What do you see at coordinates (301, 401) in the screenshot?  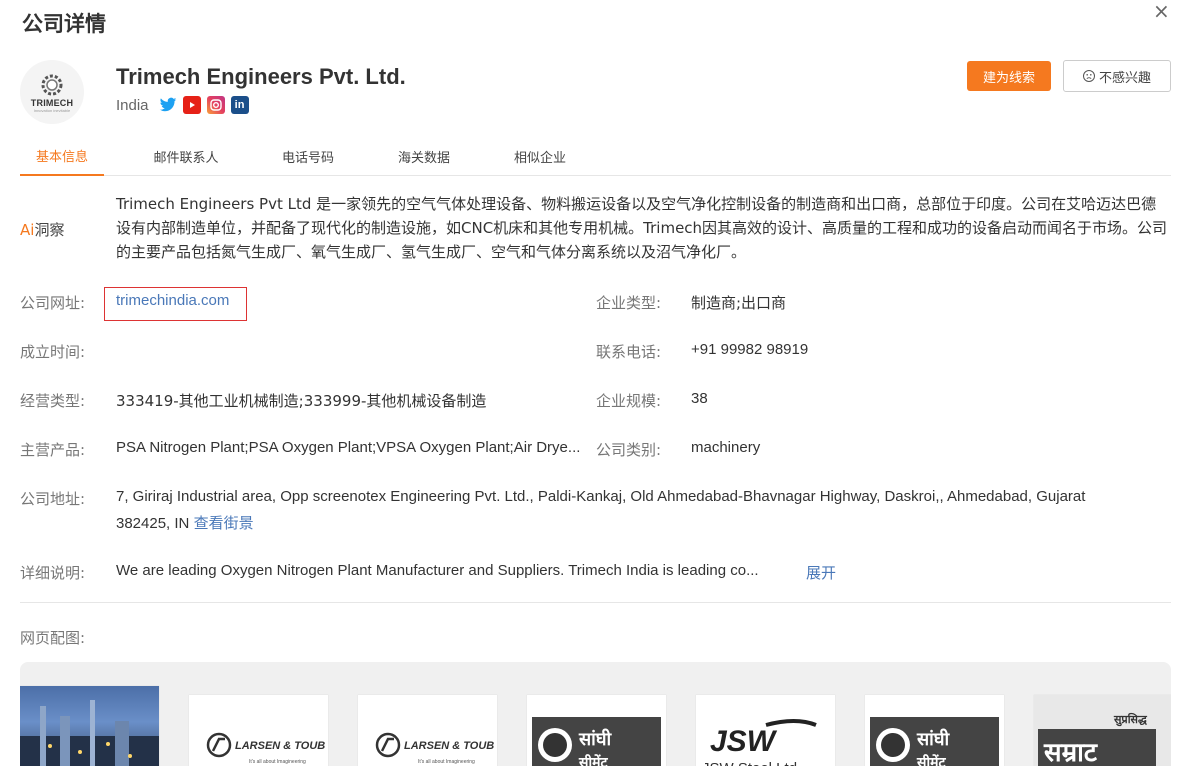 I see `business-type-value: 333419-其他工业机械制造;333999-其他机械设备制造` at bounding box center [301, 401].